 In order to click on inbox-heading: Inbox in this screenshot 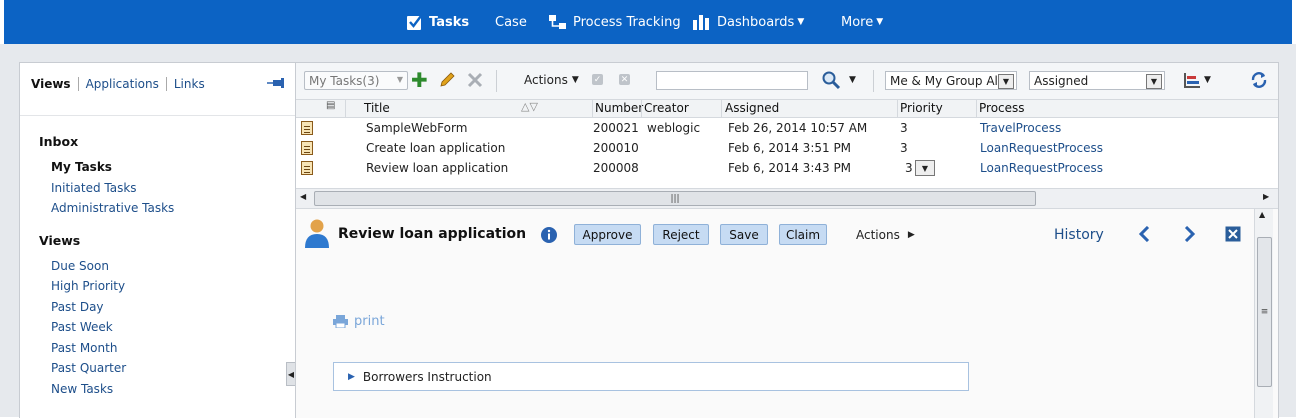, I will do `click(59, 141)`.